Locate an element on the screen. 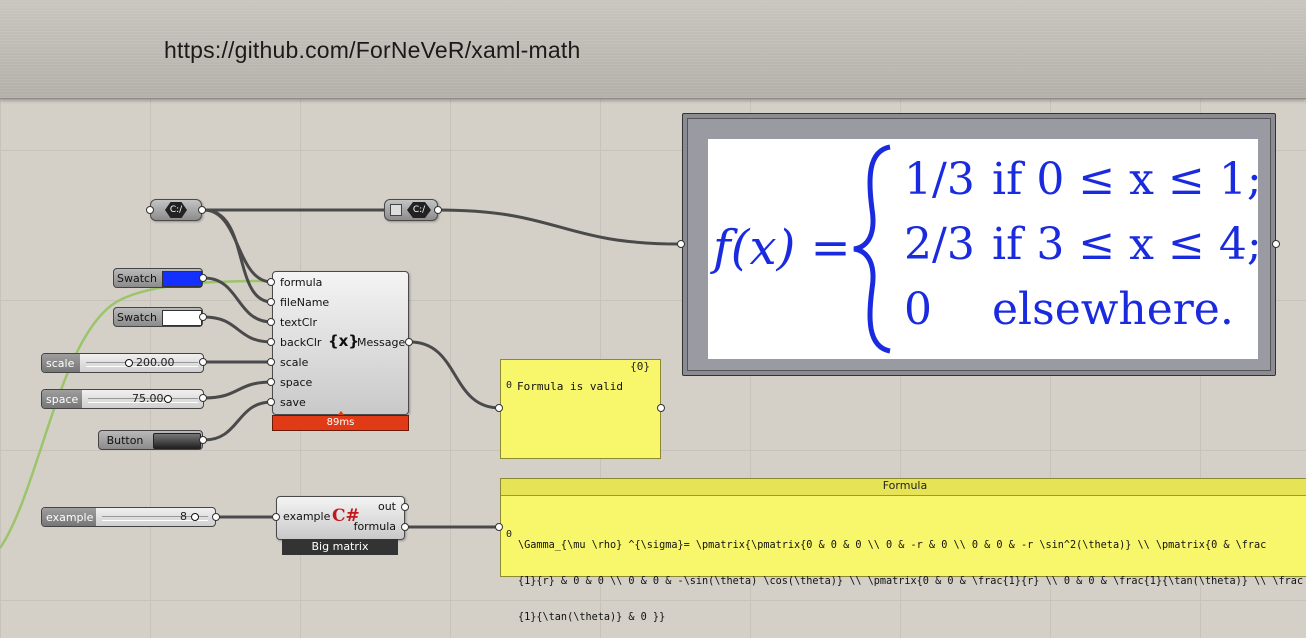 Image resolution: width=1306 pixels, height=638 pixels. grip-scale is located at coordinates (271, 362).